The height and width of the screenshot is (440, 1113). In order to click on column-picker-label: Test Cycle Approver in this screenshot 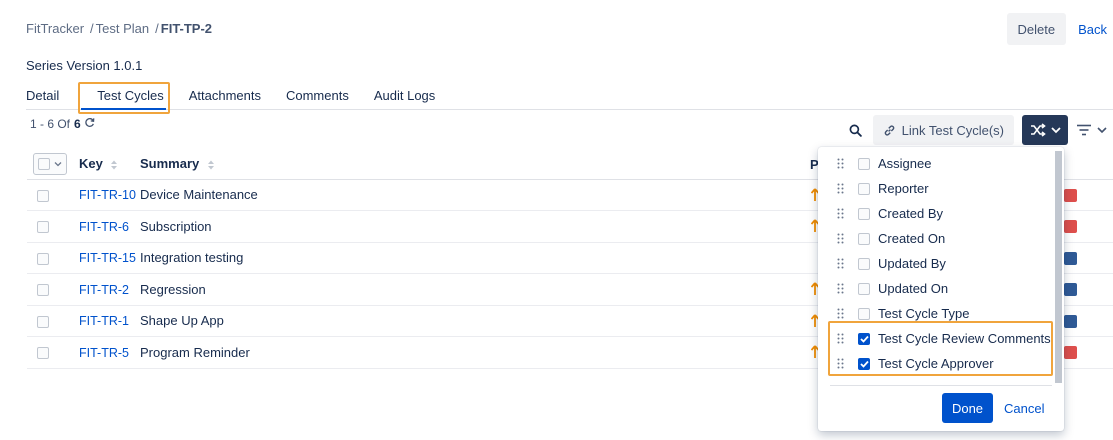, I will do `click(936, 363)`.